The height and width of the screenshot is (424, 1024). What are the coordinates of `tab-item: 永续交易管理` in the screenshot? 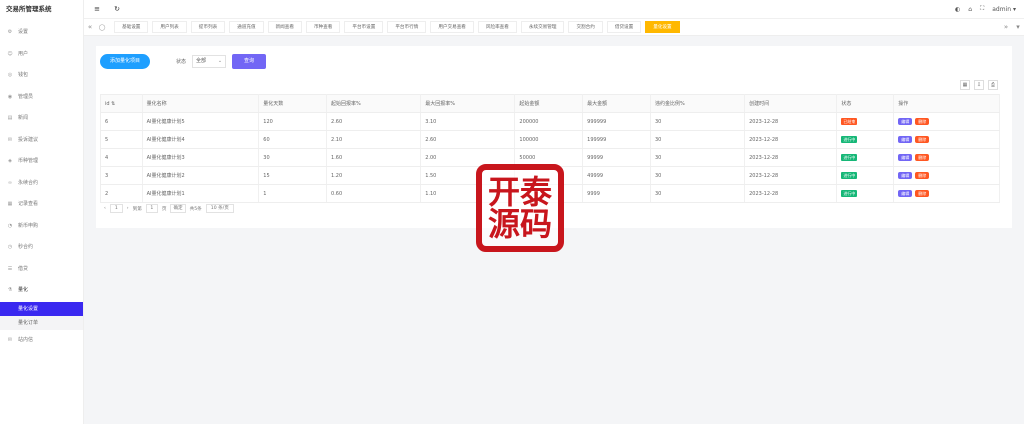 It's located at (542, 27).